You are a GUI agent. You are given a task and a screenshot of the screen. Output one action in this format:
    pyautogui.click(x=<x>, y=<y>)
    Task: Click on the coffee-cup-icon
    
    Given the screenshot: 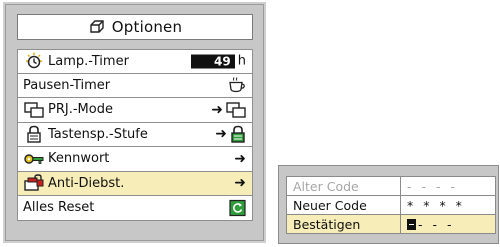 What is the action you would take?
    pyautogui.click(x=237, y=85)
    